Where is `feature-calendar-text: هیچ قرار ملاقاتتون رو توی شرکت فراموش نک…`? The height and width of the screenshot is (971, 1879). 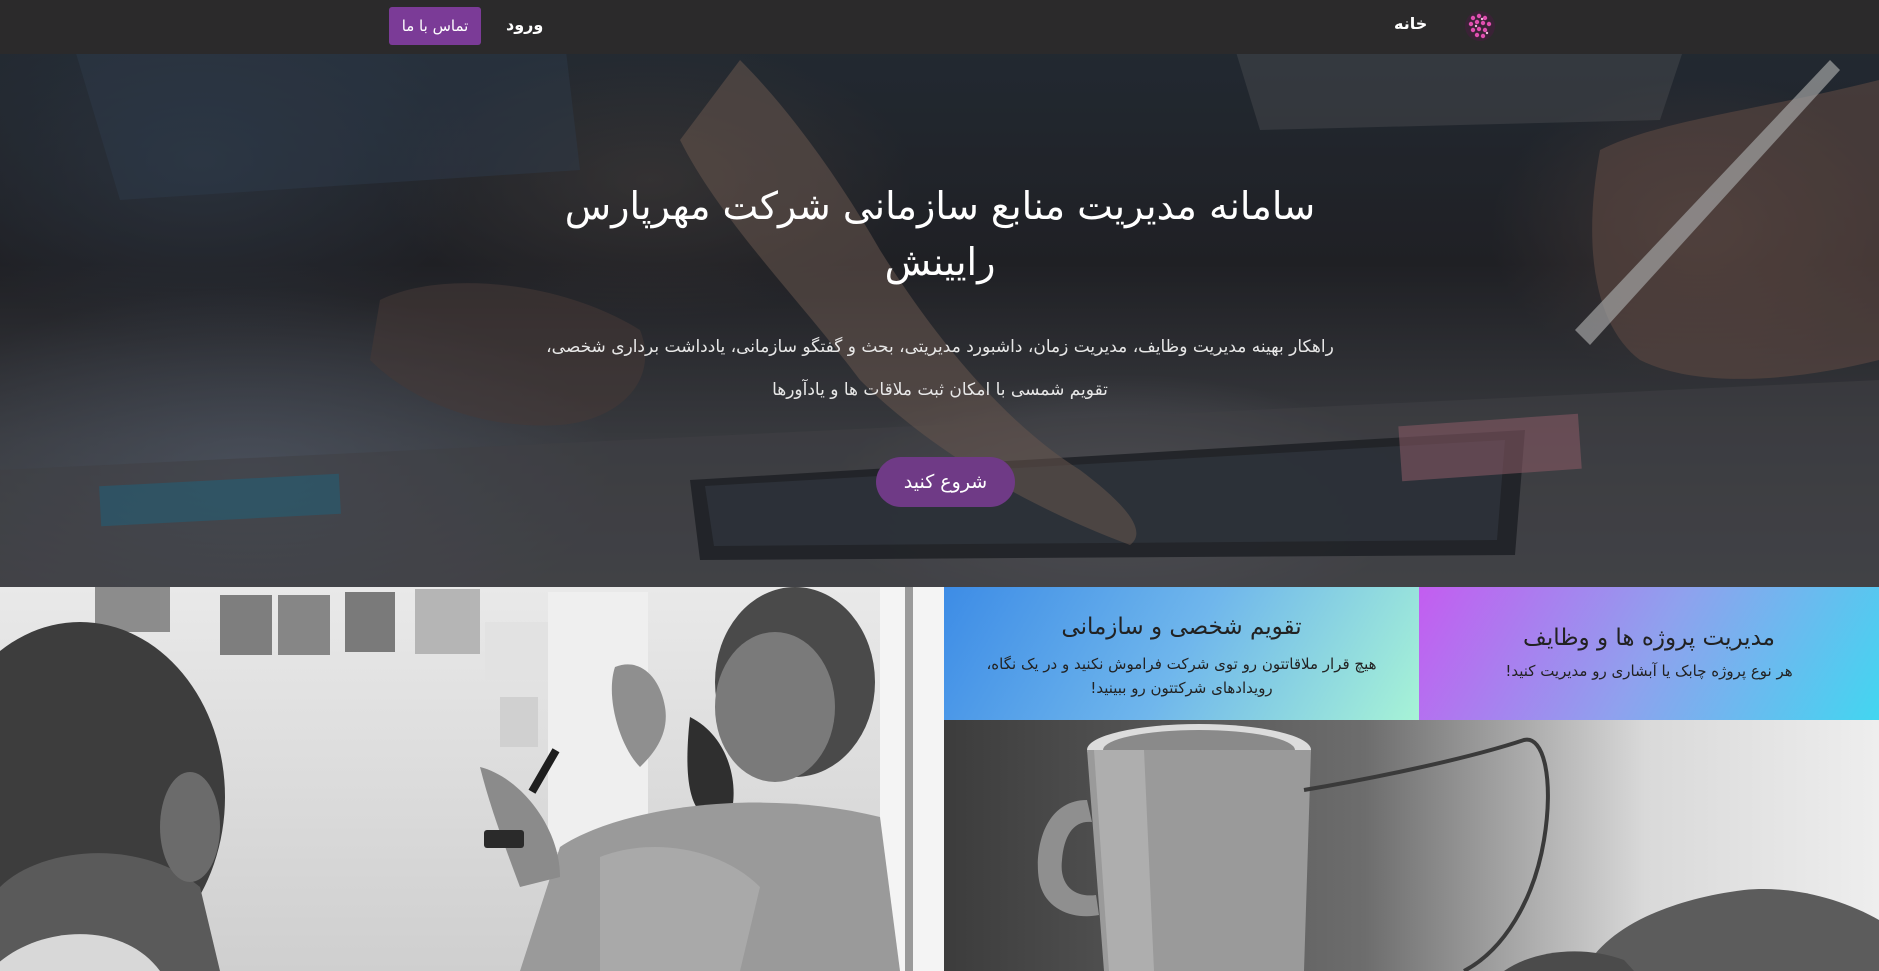
feature-calendar-text: هیچ قرار ملاقاتتون رو توی شرکت فراموش نک… is located at coordinates (1181, 676).